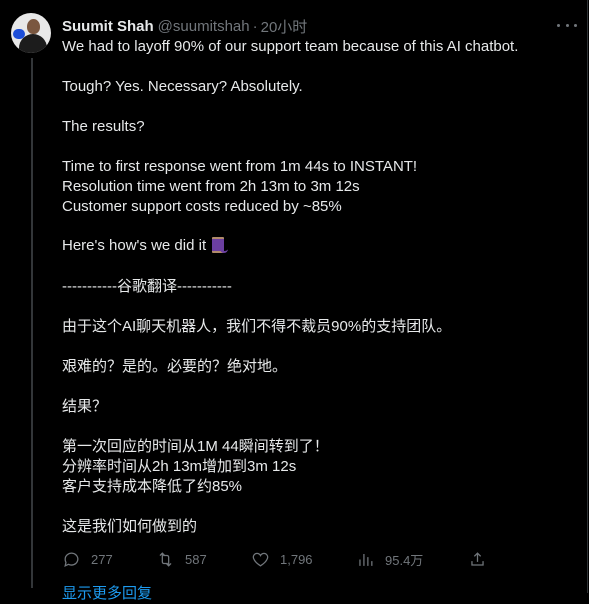 The height and width of the screenshot is (604, 589). What do you see at coordinates (85, 406) in the screenshot?
I see `tweet-line: 结果？` at bounding box center [85, 406].